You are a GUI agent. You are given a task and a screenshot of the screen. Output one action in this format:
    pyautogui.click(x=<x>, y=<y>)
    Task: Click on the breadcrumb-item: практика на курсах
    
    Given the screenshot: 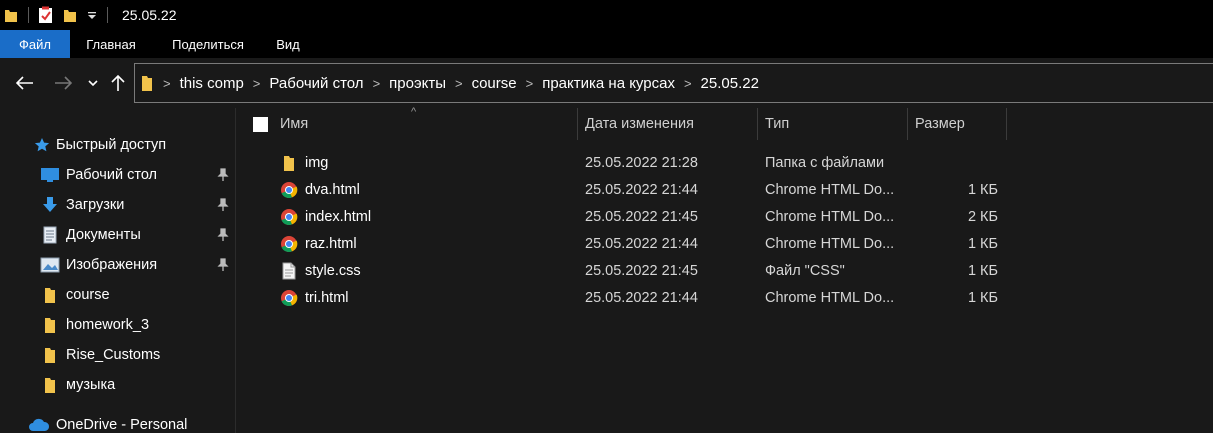 What is the action you would take?
    pyautogui.click(x=608, y=83)
    